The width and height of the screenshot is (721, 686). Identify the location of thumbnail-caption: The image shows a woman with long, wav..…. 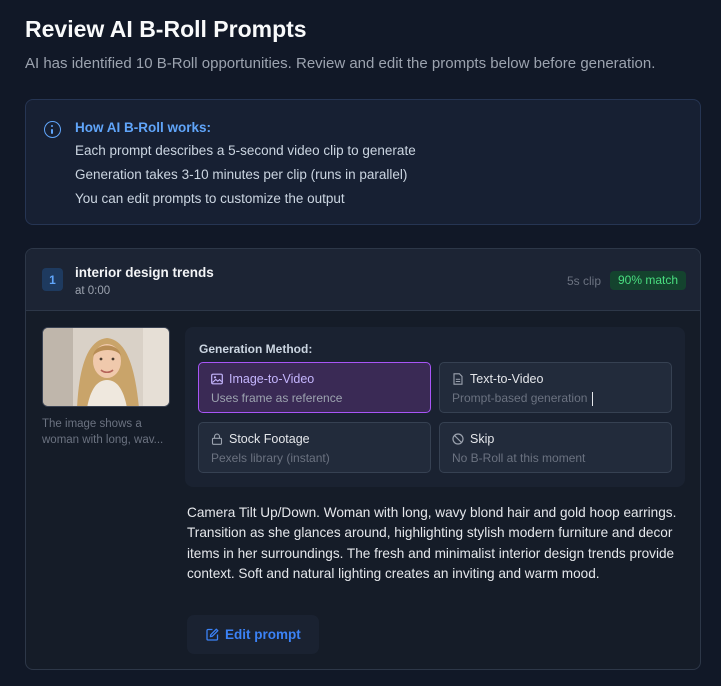
(103, 432).